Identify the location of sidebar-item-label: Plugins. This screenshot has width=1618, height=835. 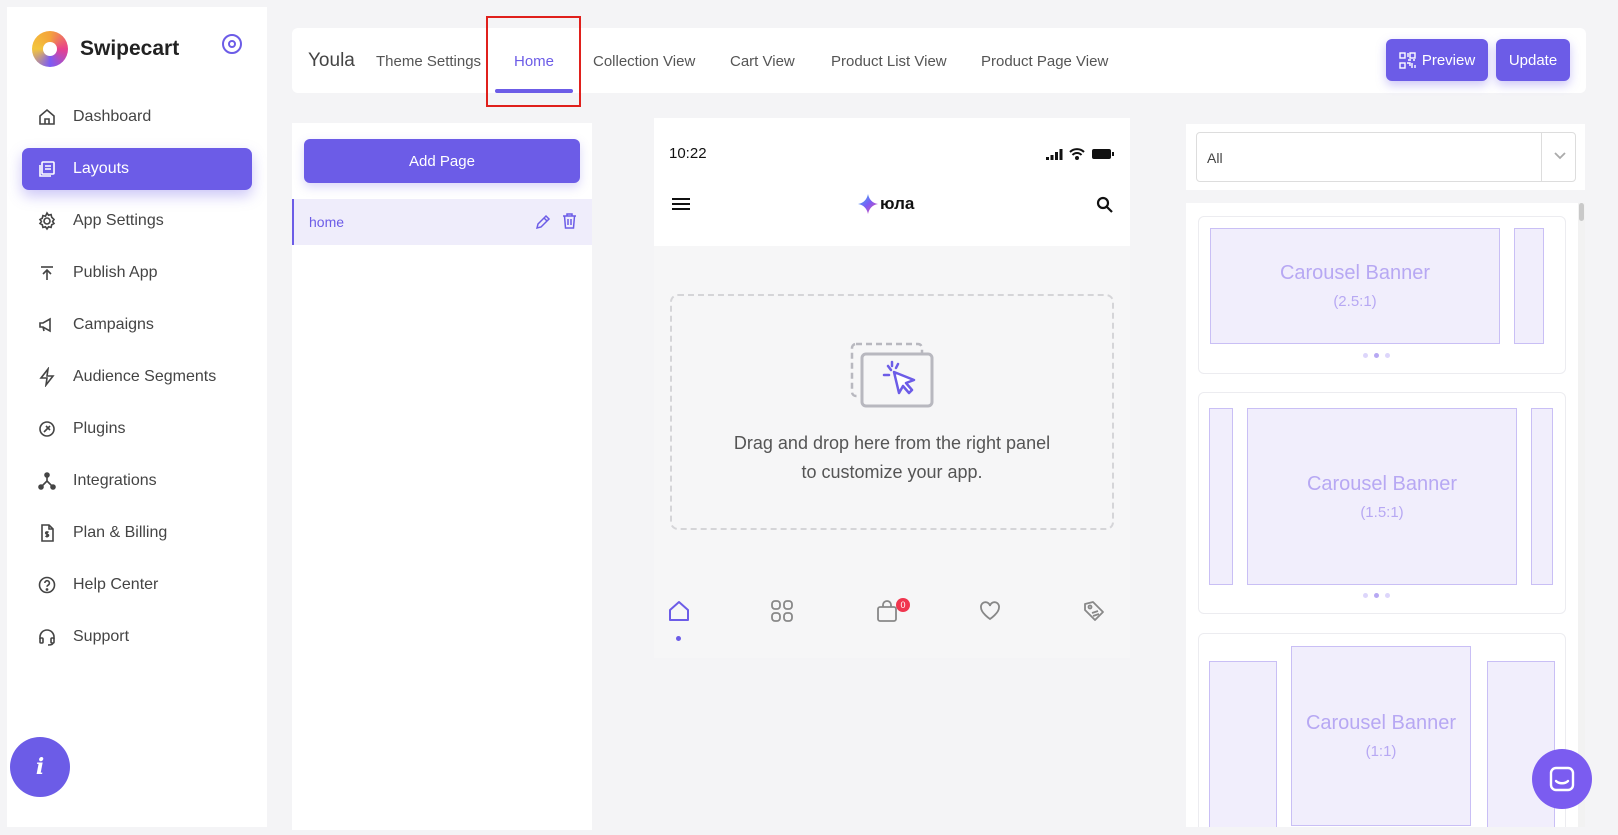
(99, 428).